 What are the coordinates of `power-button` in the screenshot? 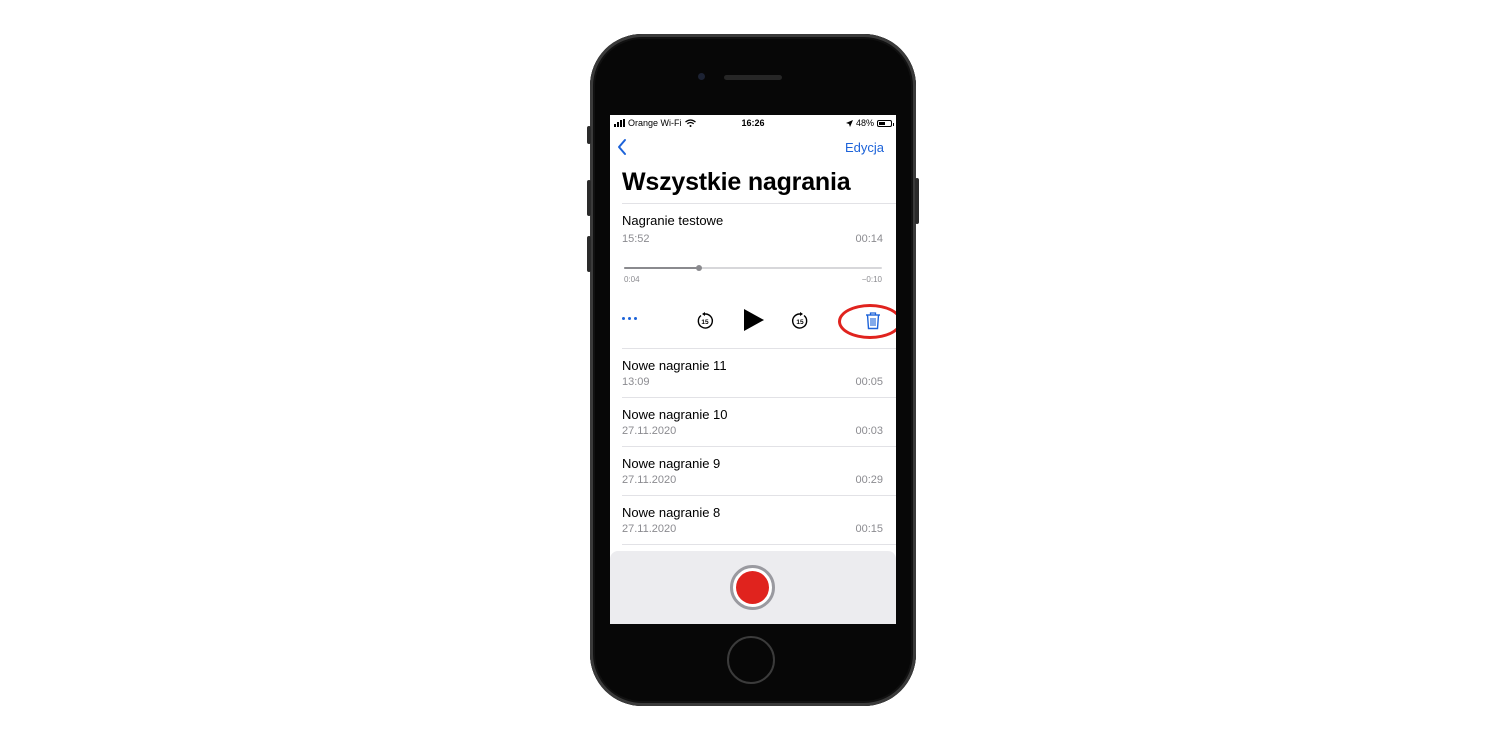 It's located at (917, 201).